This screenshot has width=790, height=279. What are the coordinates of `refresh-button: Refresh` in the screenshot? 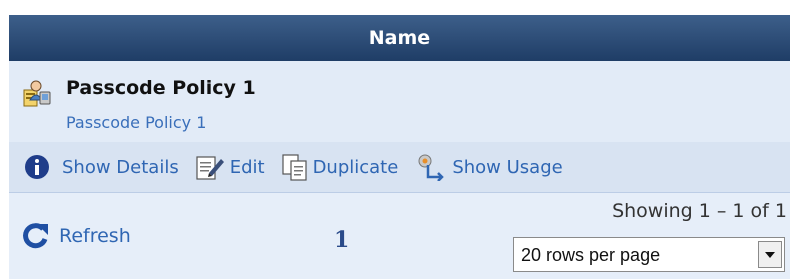 It's located at (76, 236).